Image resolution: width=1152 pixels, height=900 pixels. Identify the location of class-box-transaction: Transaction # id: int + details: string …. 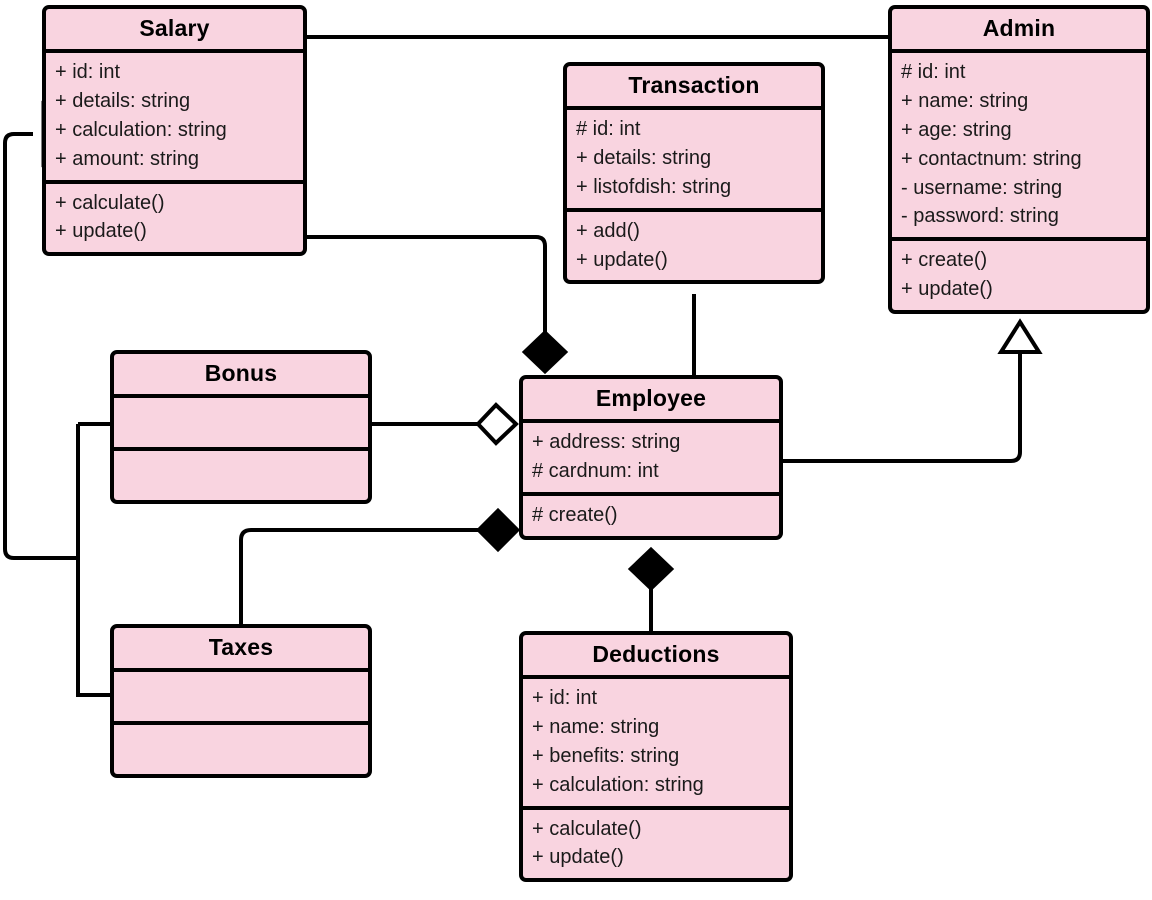
(694, 173).